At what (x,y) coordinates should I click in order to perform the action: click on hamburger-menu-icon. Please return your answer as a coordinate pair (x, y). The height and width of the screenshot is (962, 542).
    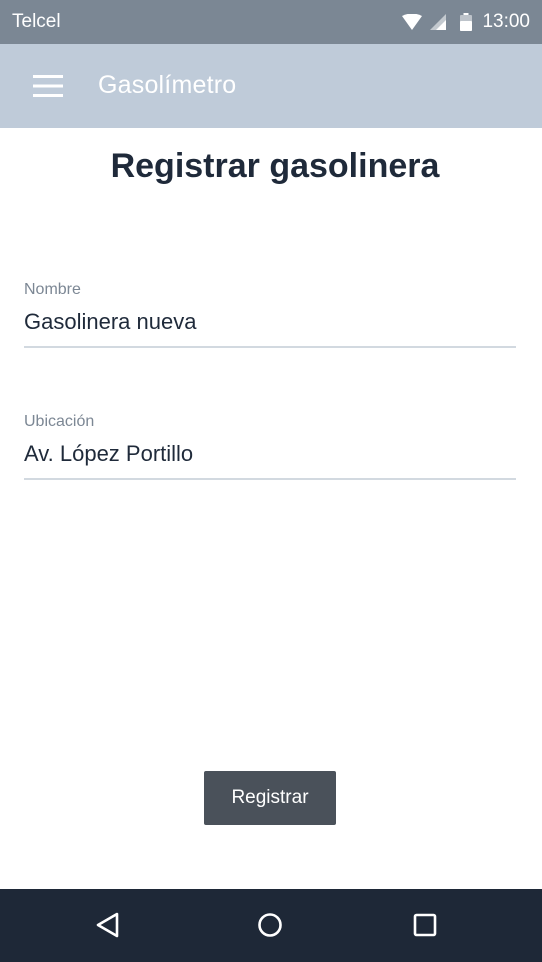
    Looking at the image, I should click on (48, 86).